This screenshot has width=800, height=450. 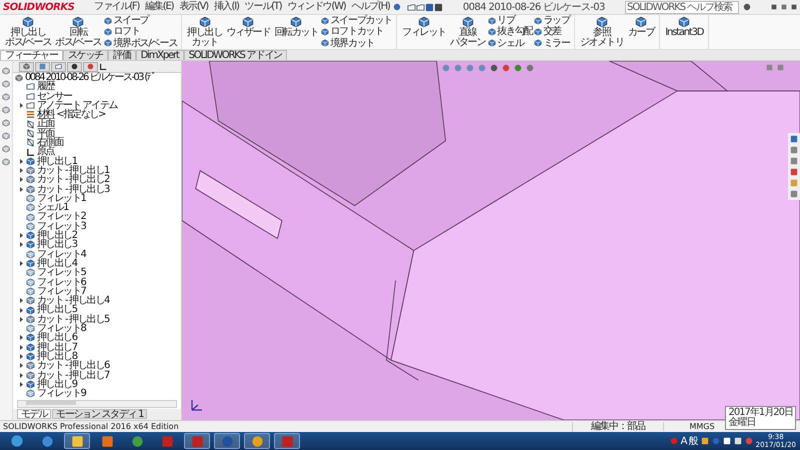 I want to click on ribbon-button: 抜き勾配, so click(x=510, y=32).